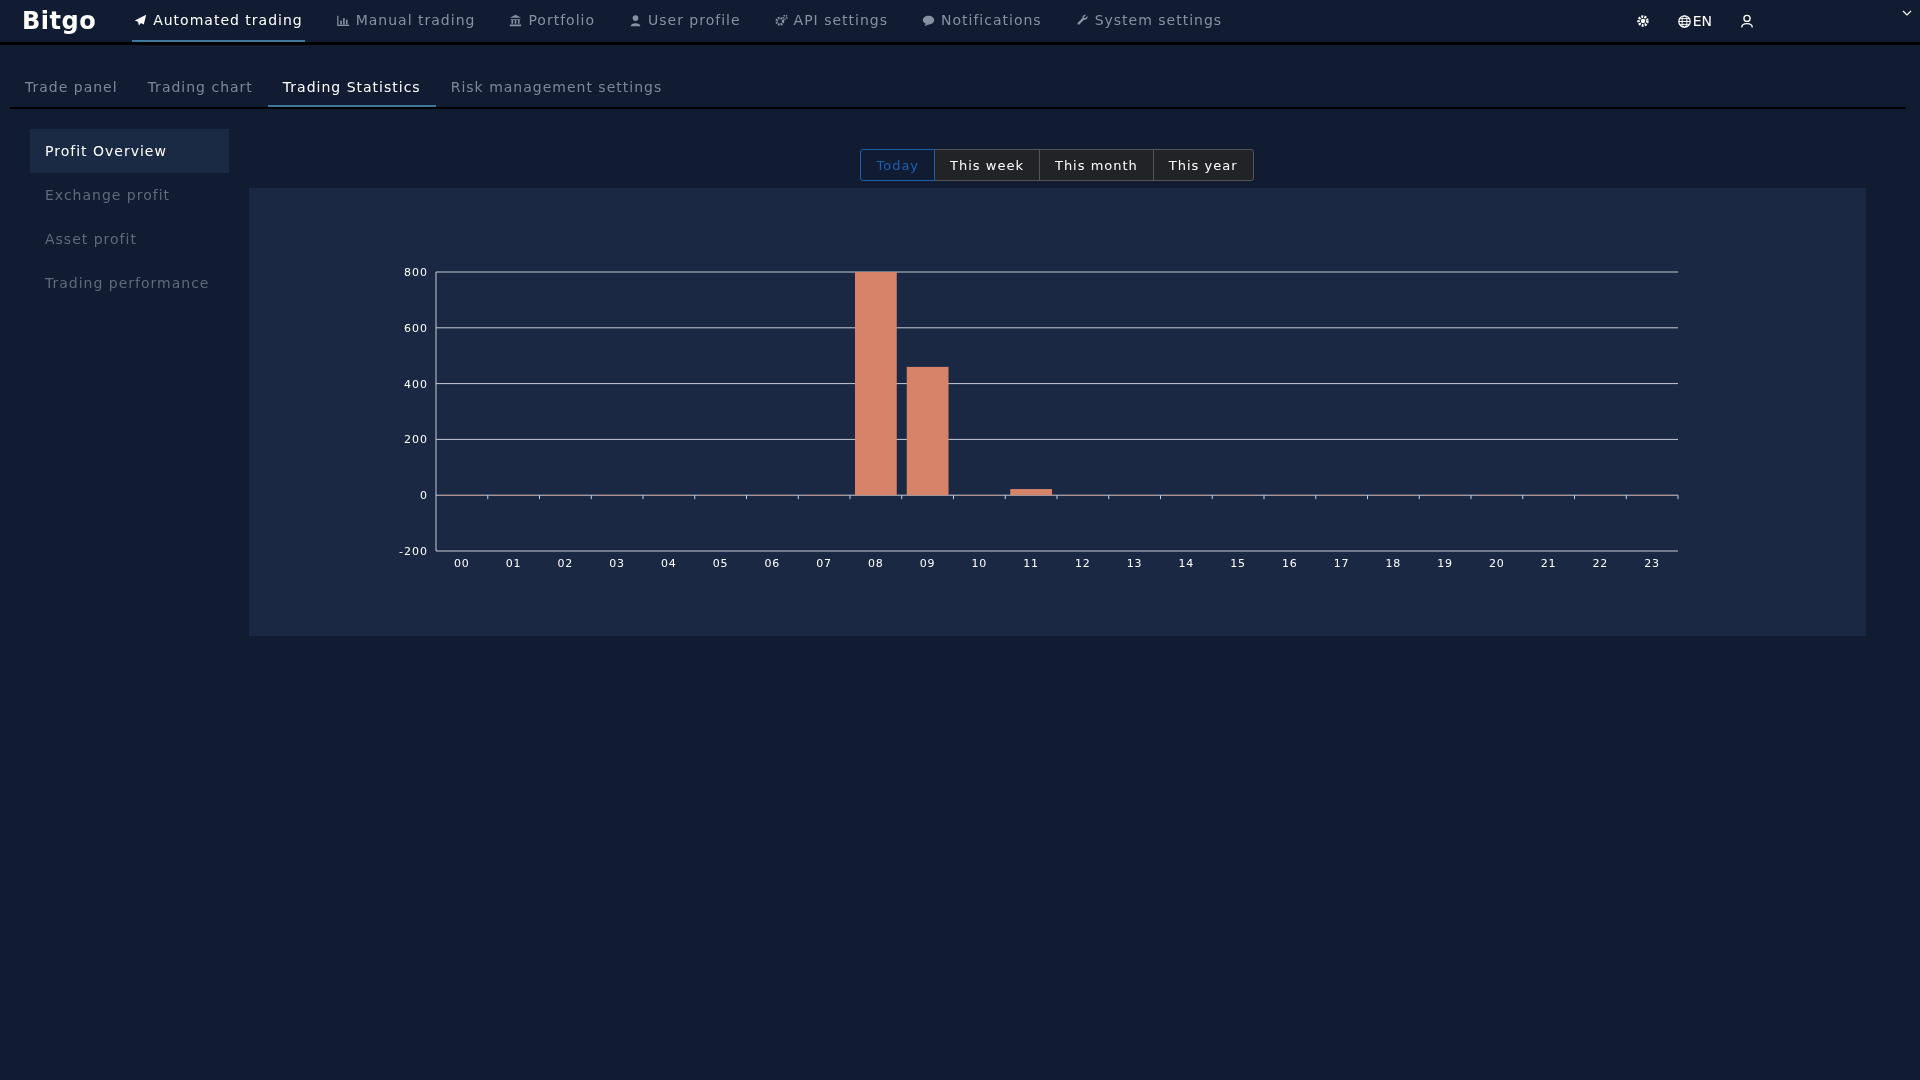  I want to click on x-tick-label: 11, so click(1031, 563).